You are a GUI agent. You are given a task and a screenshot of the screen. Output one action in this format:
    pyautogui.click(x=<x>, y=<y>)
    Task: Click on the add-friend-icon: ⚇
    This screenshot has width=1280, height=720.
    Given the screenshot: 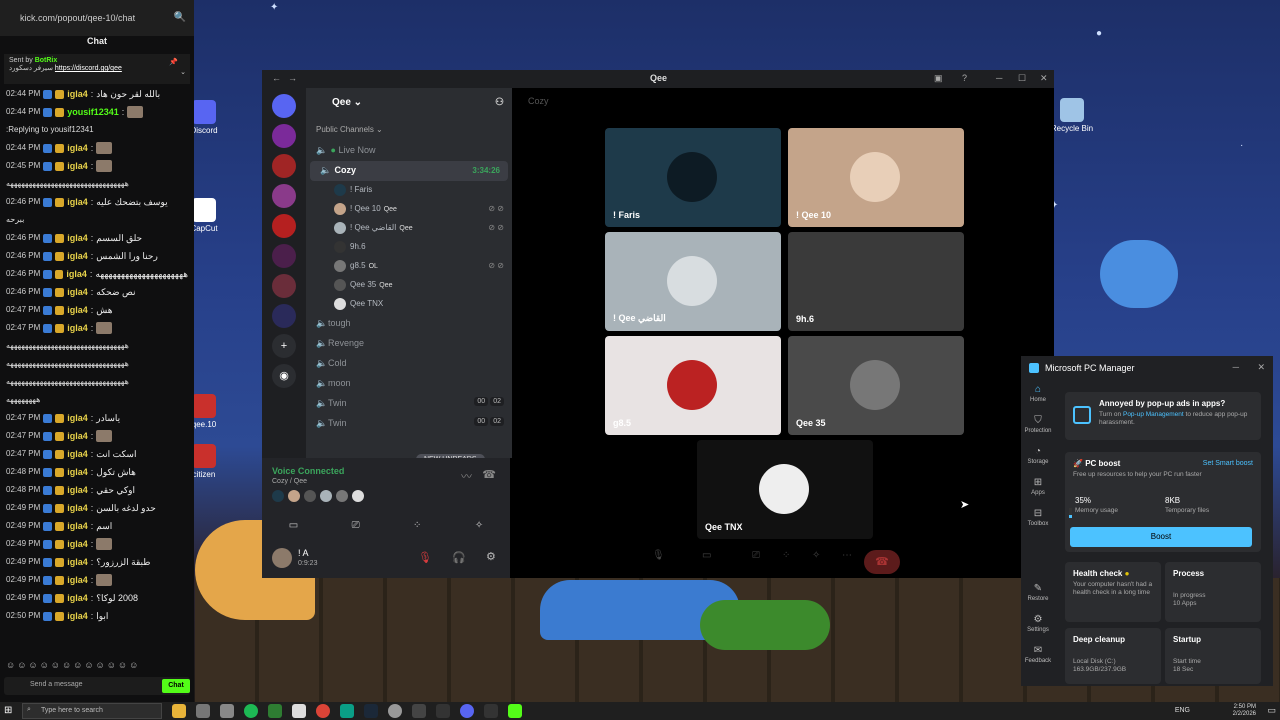 What is the action you would take?
    pyautogui.click(x=499, y=102)
    